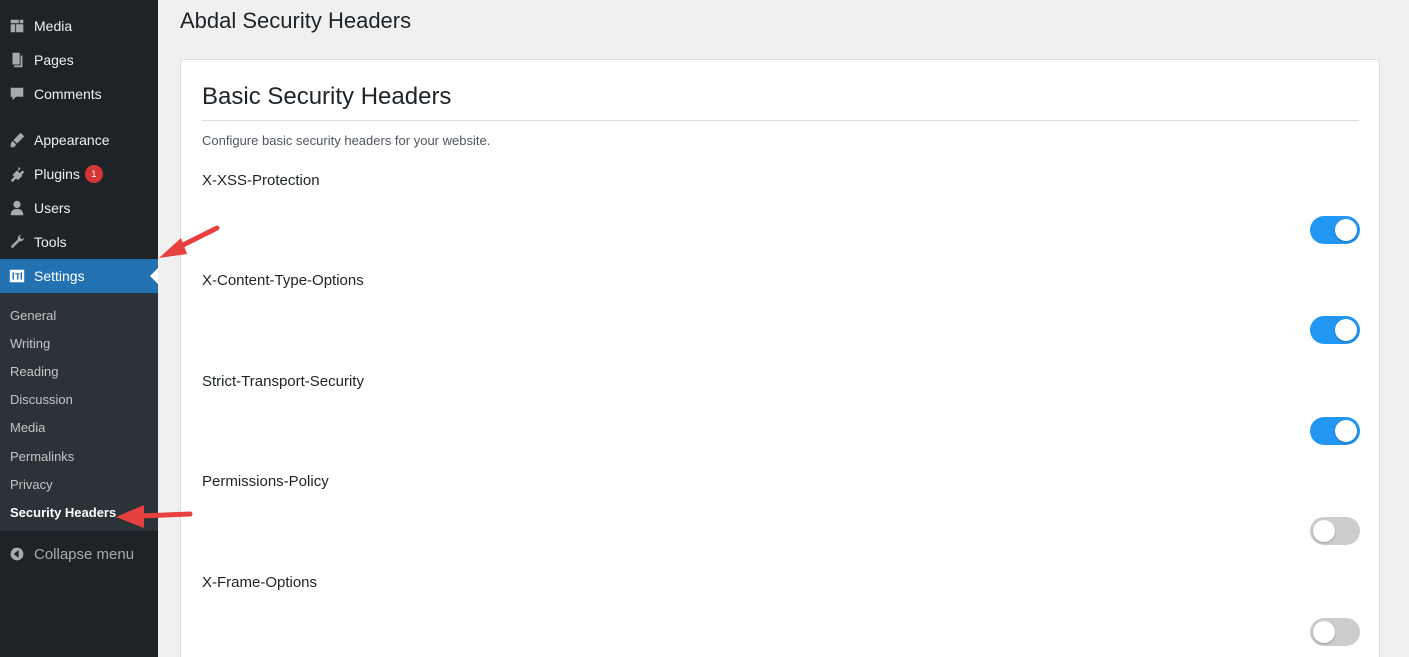  I want to click on sidebar-item-users: Users, so click(79, 208).